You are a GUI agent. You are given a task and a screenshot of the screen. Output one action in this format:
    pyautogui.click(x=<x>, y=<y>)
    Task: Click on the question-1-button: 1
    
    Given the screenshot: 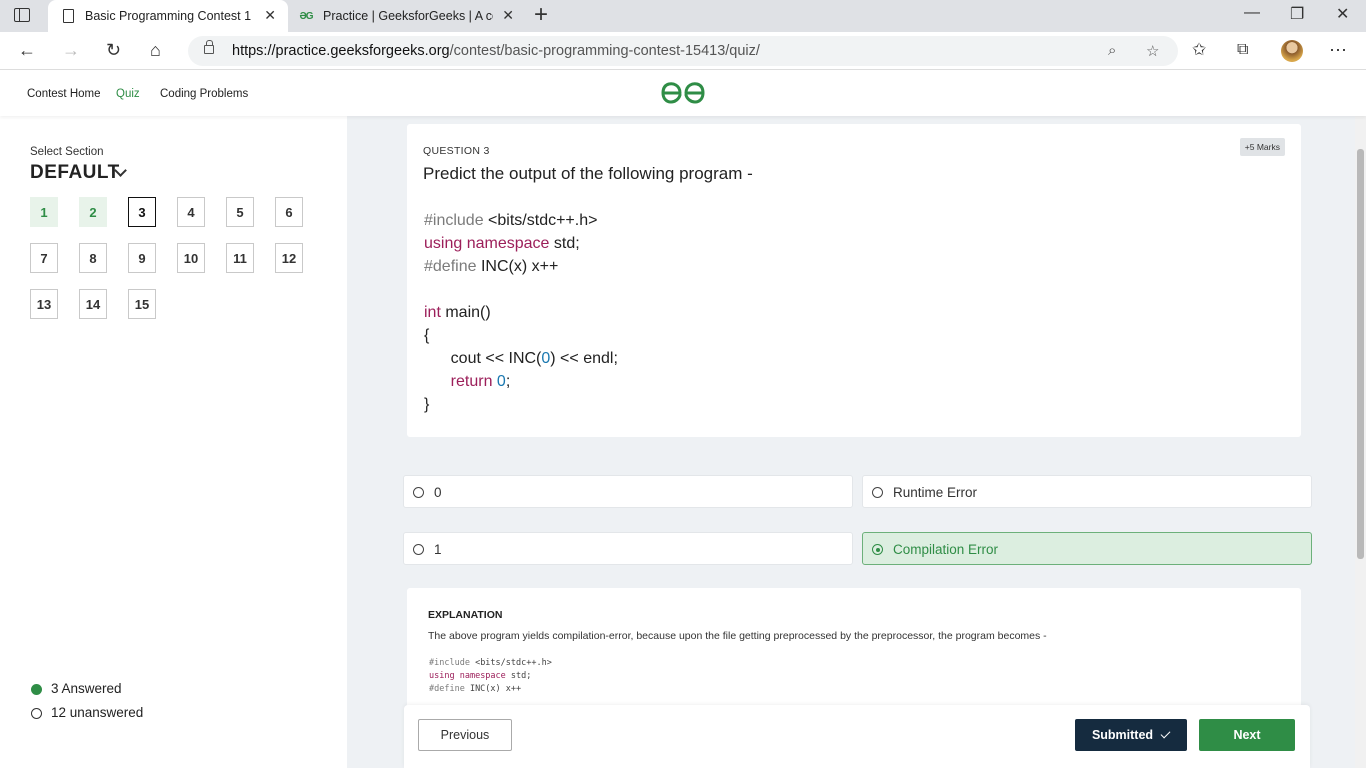 What is the action you would take?
    pyautogui.click(x=44, y=212)
    